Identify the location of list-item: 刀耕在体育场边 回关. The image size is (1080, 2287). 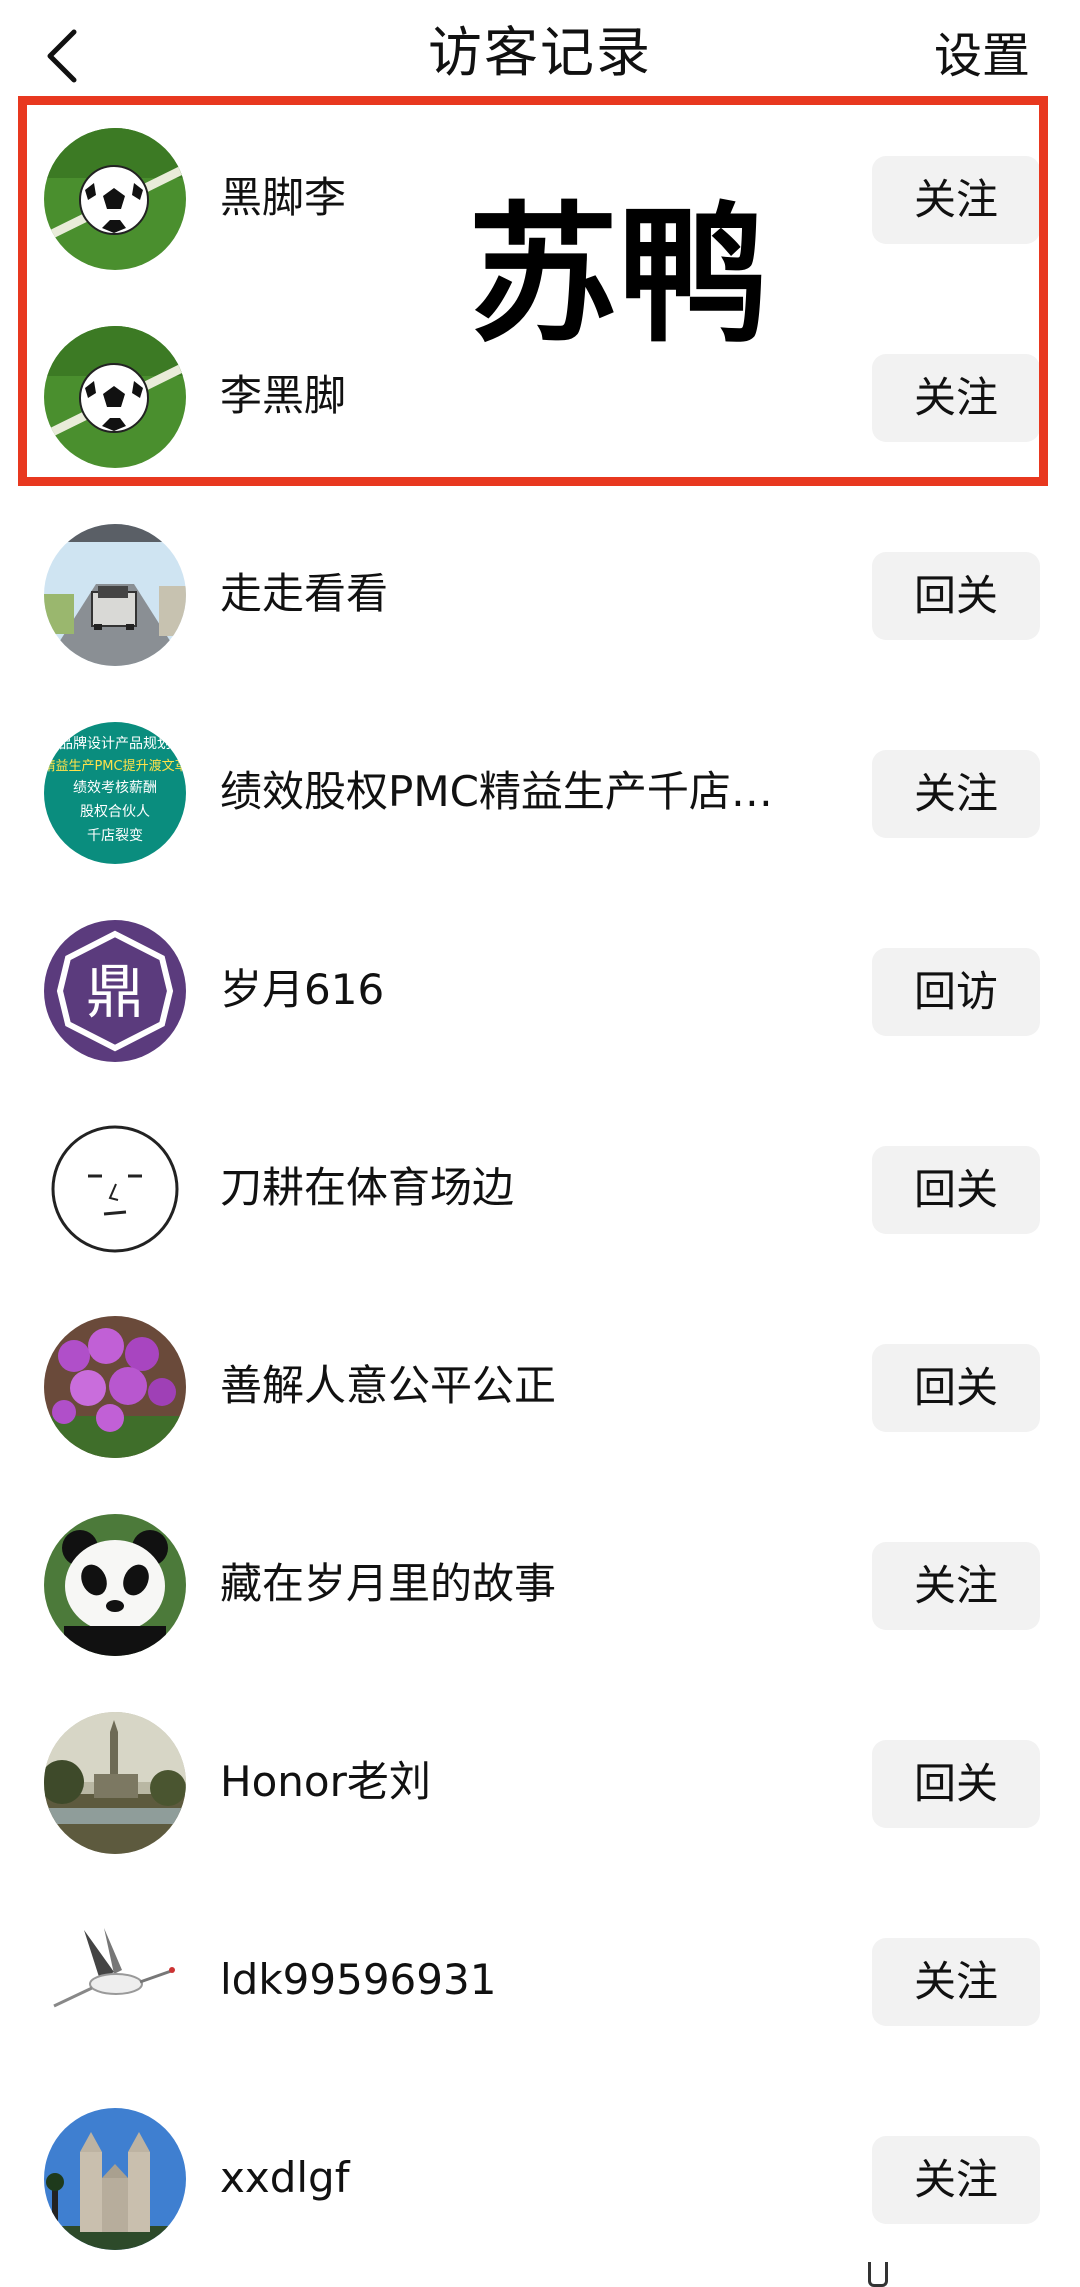
(540, 1189).